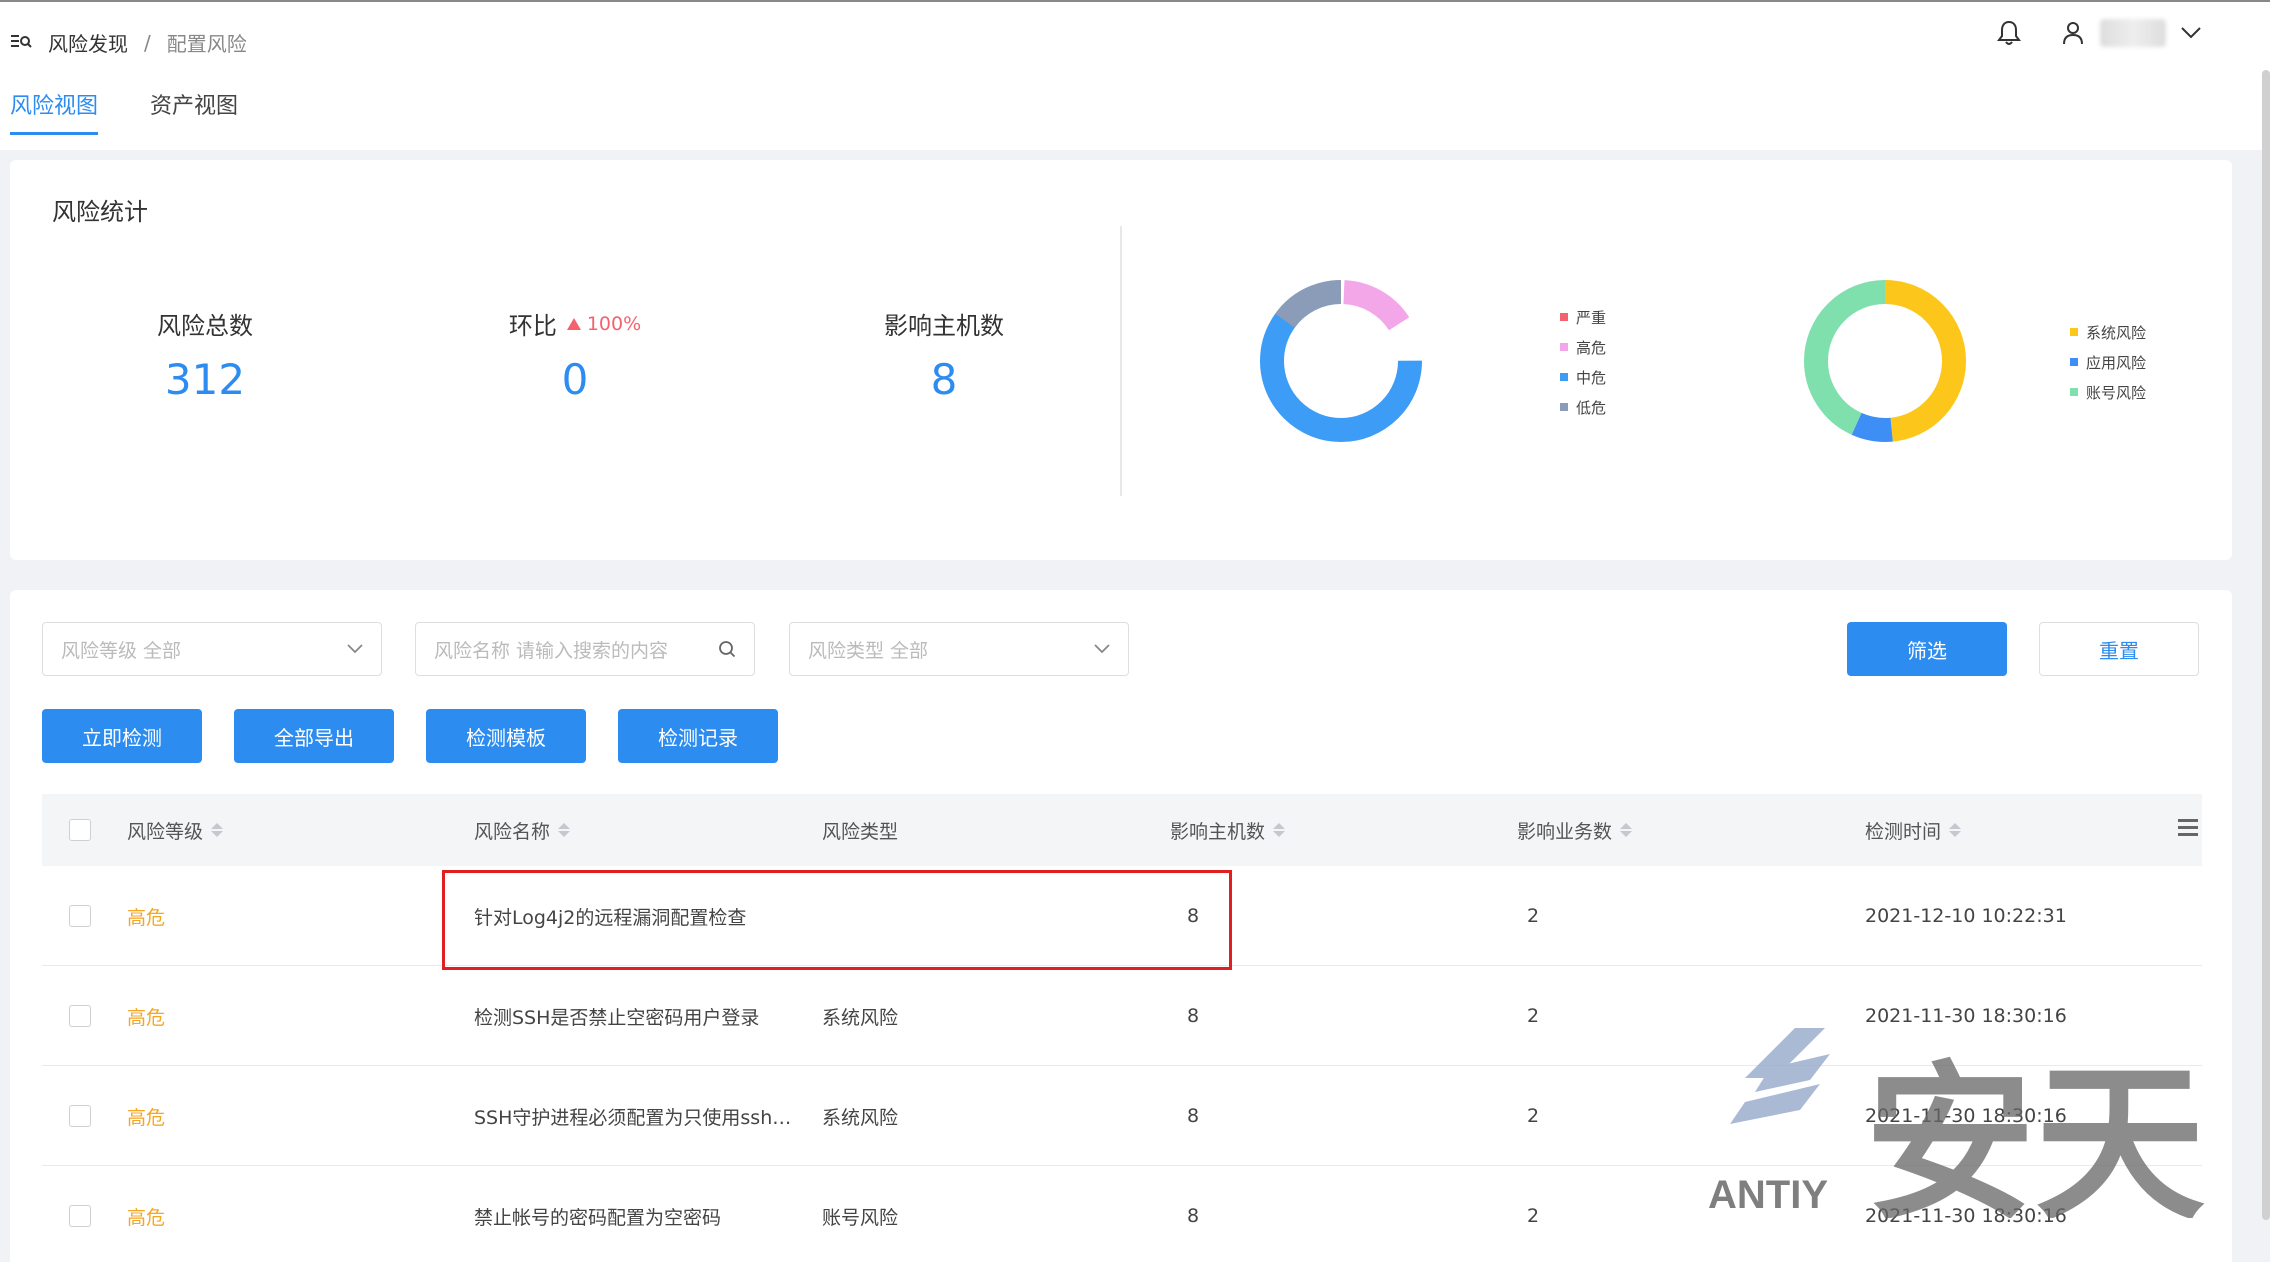 This screenshot has height=1262, width=2270. I want to click on ratio-change: 100%, so click(604, 323).